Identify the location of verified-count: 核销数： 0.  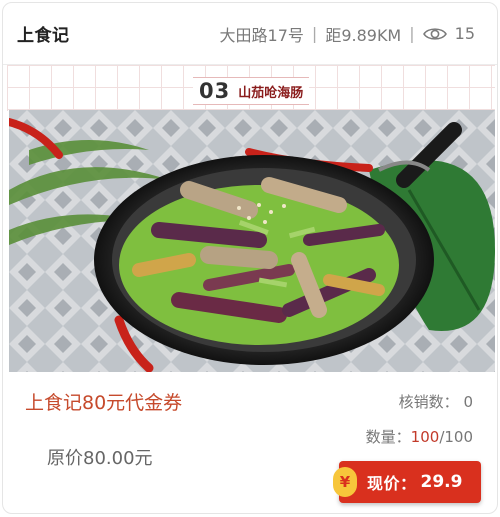
(436, 401).